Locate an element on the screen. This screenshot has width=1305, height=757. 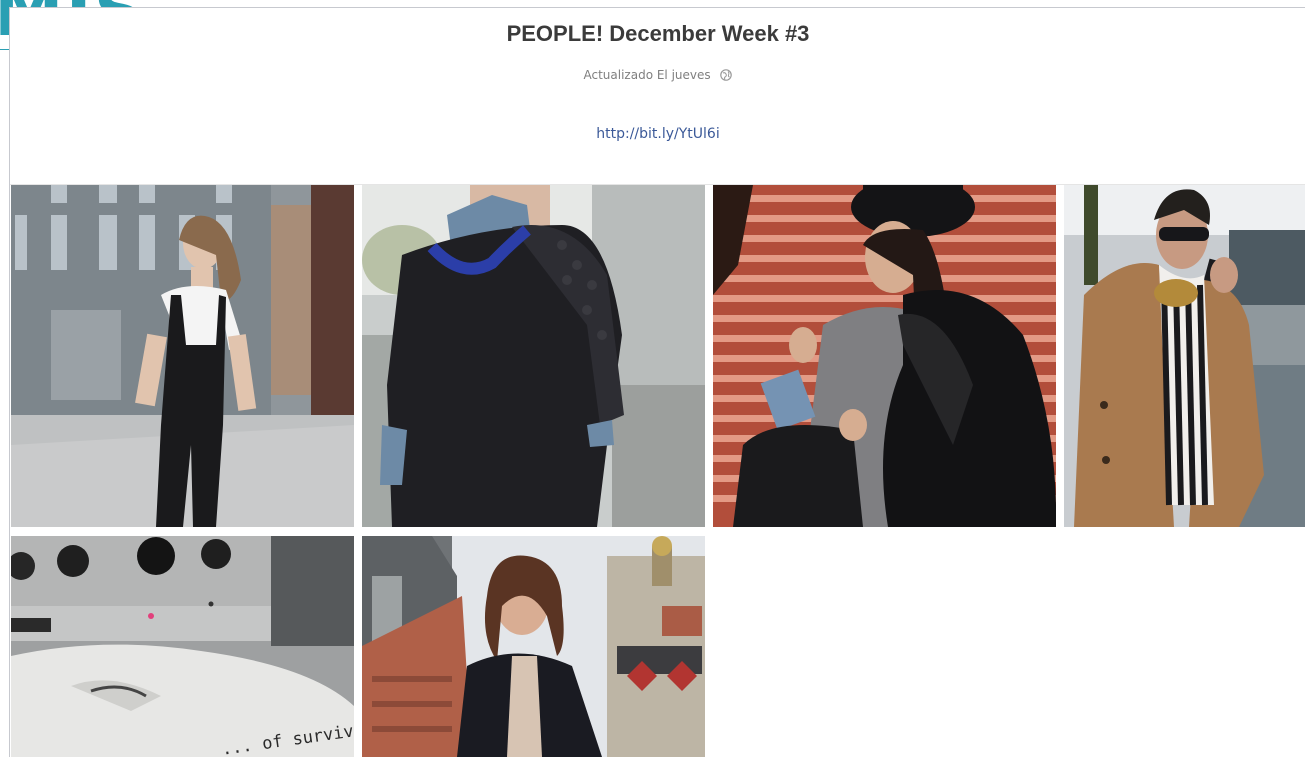
album-link: http://bit.ly/YtUl6i is located at coordinates (657, 134).